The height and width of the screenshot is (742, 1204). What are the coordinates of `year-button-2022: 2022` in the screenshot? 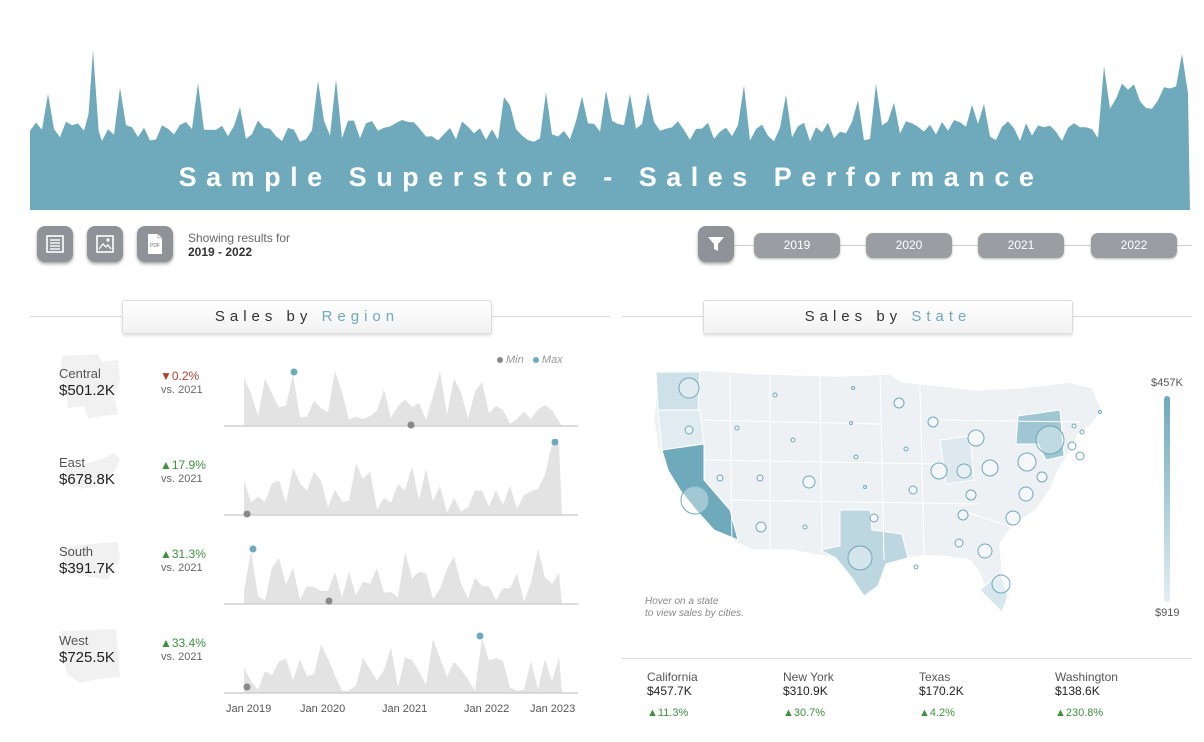 It's located at (1134, 245).